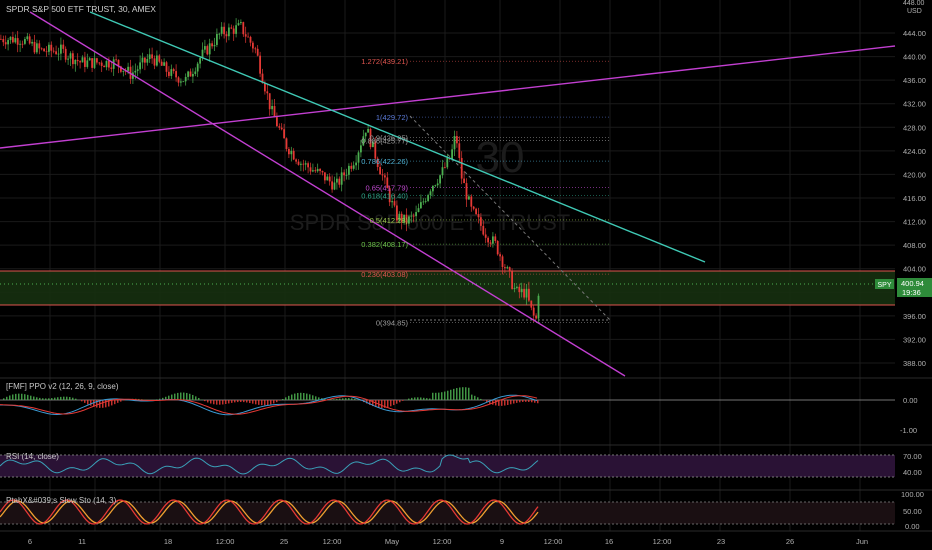  I want to click on rsi-band, so click(447, 466).